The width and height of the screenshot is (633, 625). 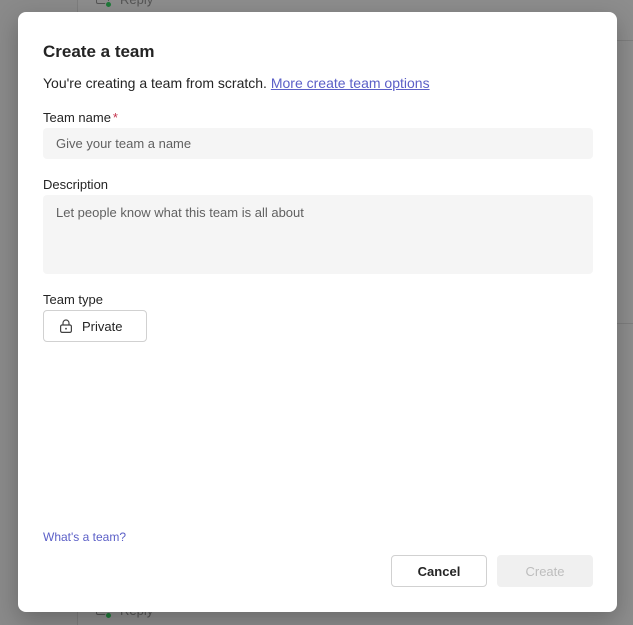 I want to click on team-name-label: Team name *, so click(x=80, y=117).